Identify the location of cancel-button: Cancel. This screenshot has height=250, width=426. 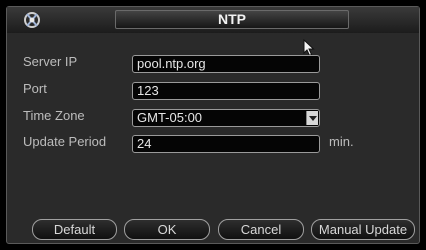
(261, 229).